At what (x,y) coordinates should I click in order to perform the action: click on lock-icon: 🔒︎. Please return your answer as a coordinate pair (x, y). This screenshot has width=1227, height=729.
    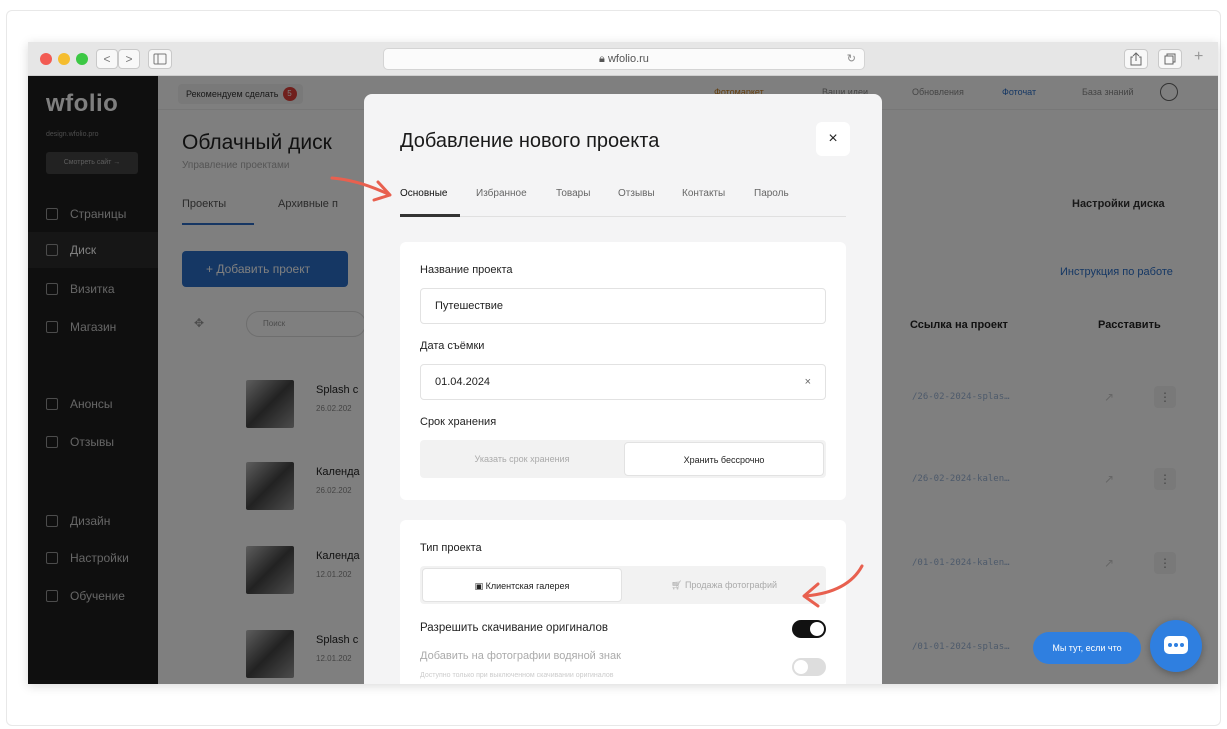
    Looking at the image, I should click on (603, 59).